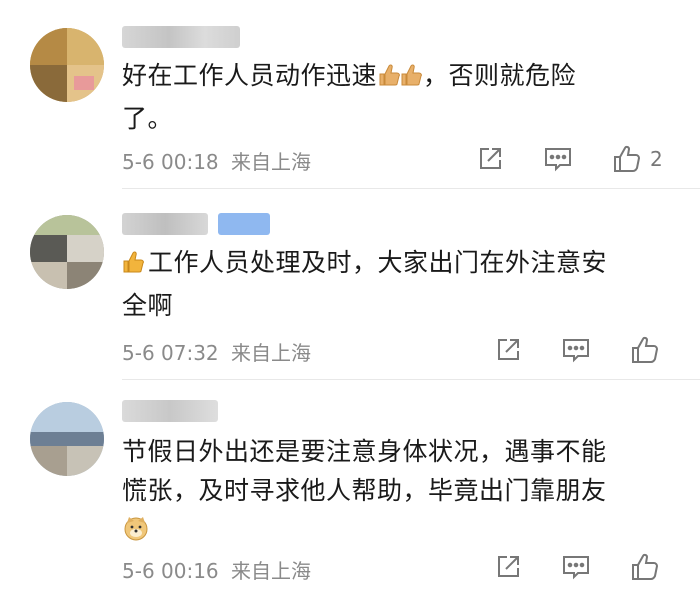 The width and height of the screenshot is (700, 602). I want to click on like-button: 2, so click(637, 159).